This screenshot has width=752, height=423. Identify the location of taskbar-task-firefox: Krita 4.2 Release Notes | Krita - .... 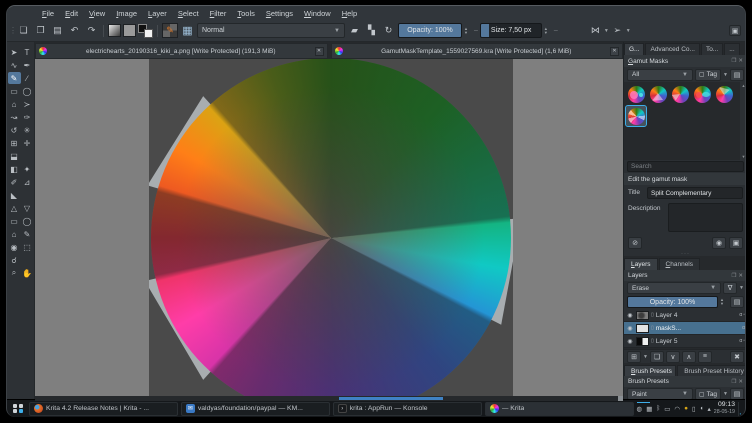
(103, 408).